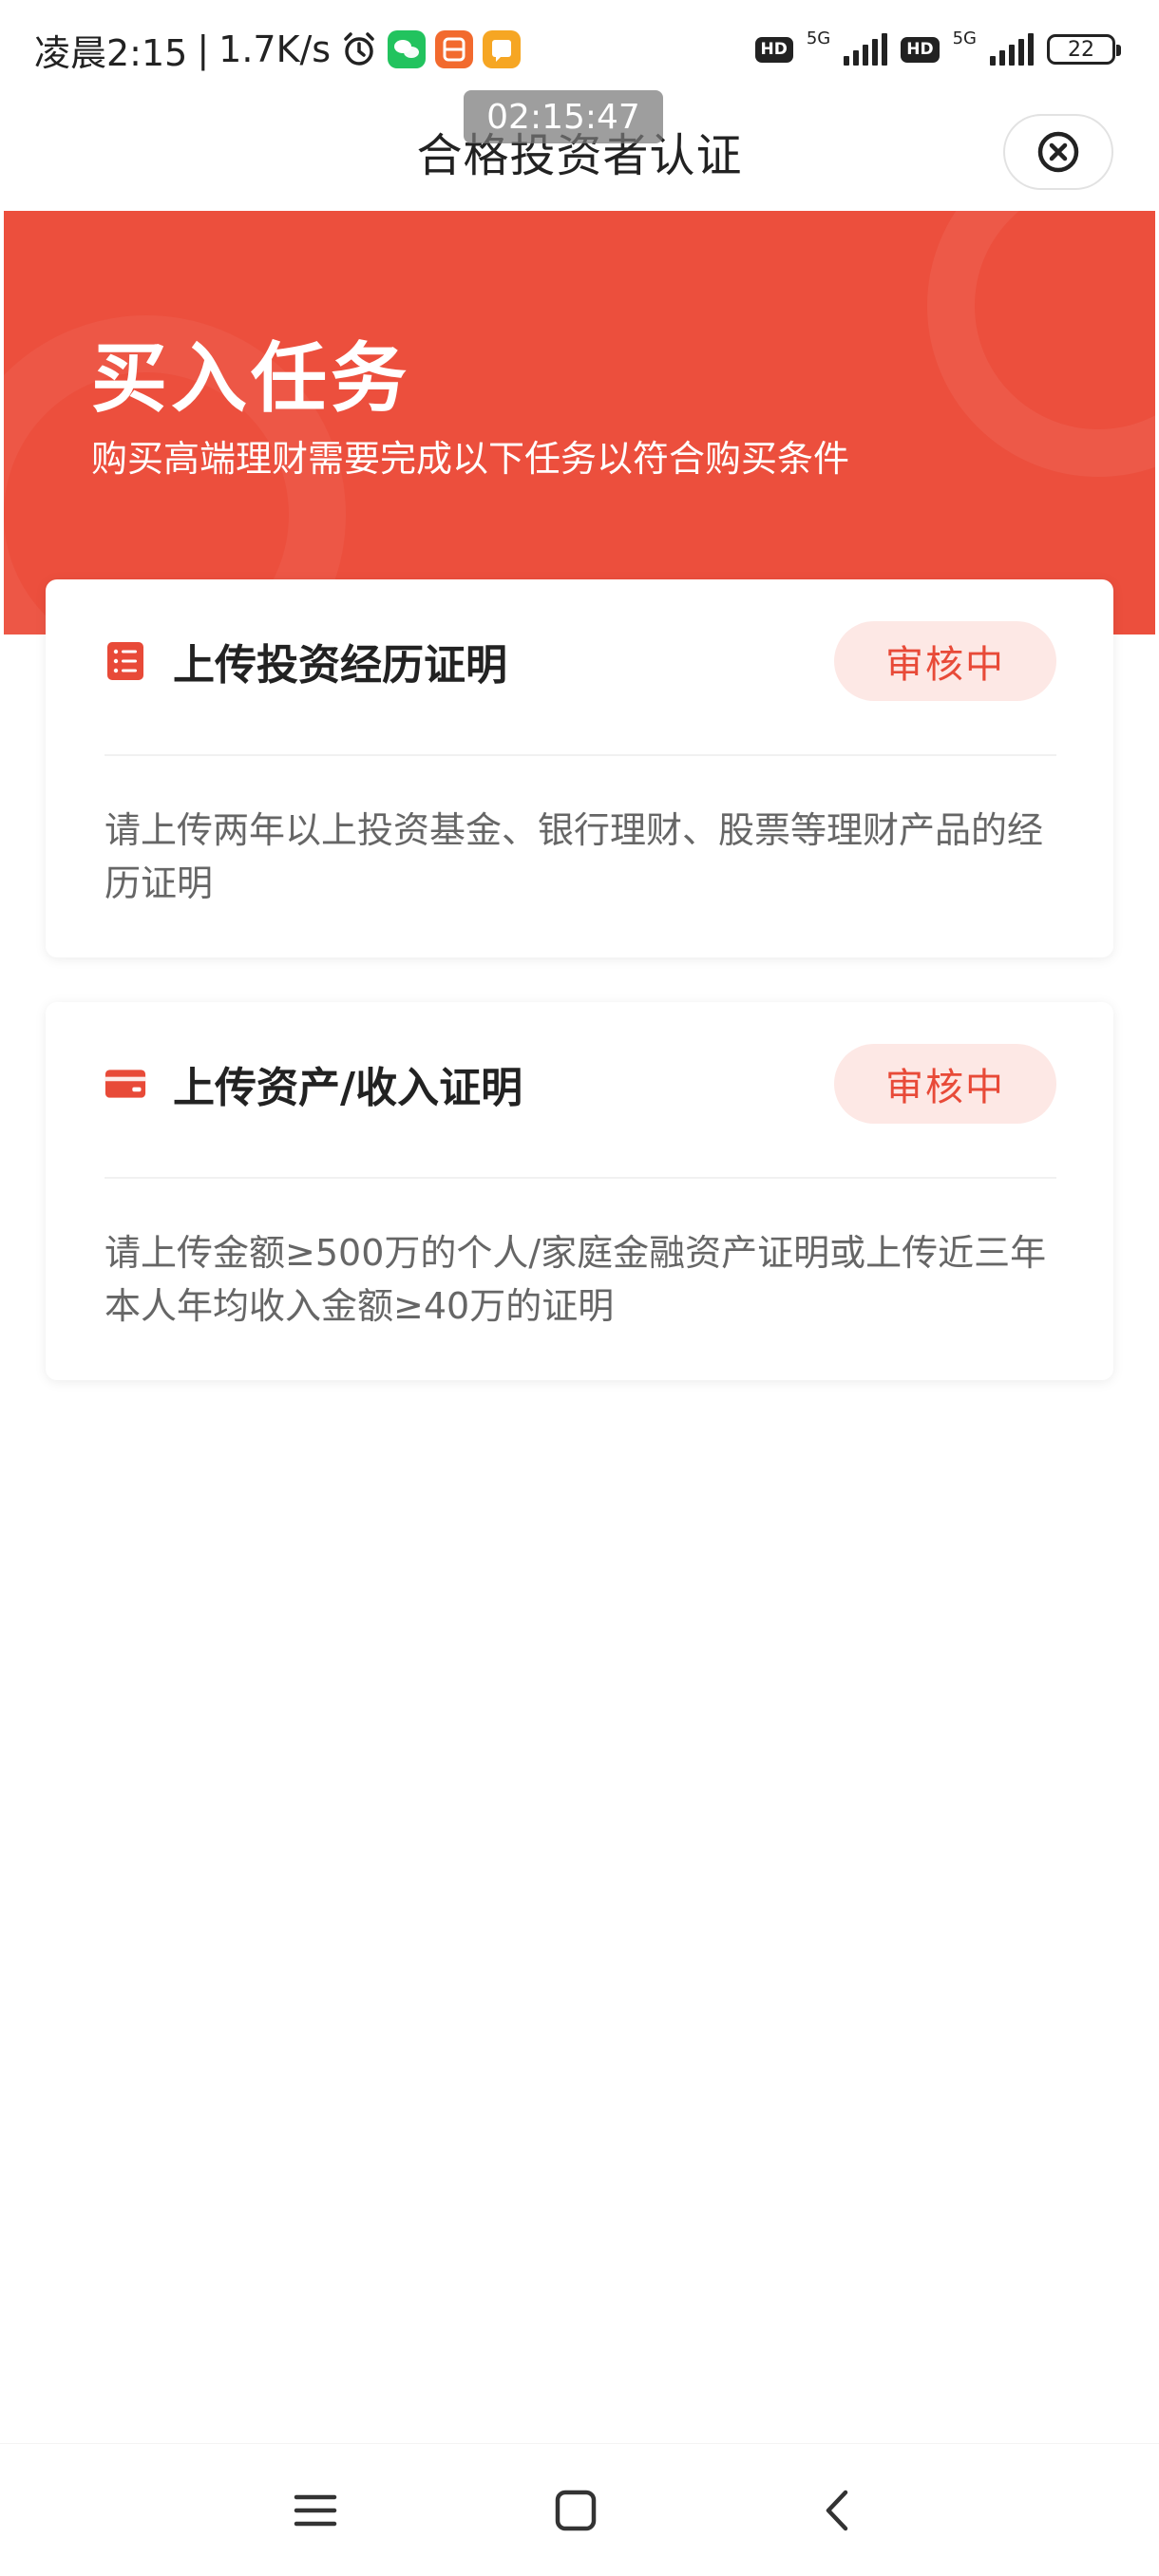 Image resolution: width=1159 pixels, height=2576 pixels. I want to click on close-circle-icon, so click(1058, 152).